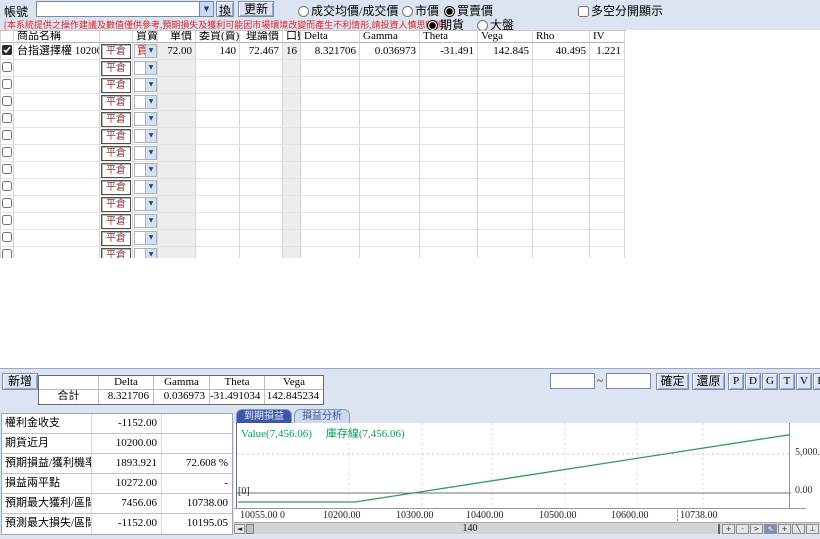 This screenshot has width=820, height=539. I want to click on account-combobox: ▼, so click(125, 9).